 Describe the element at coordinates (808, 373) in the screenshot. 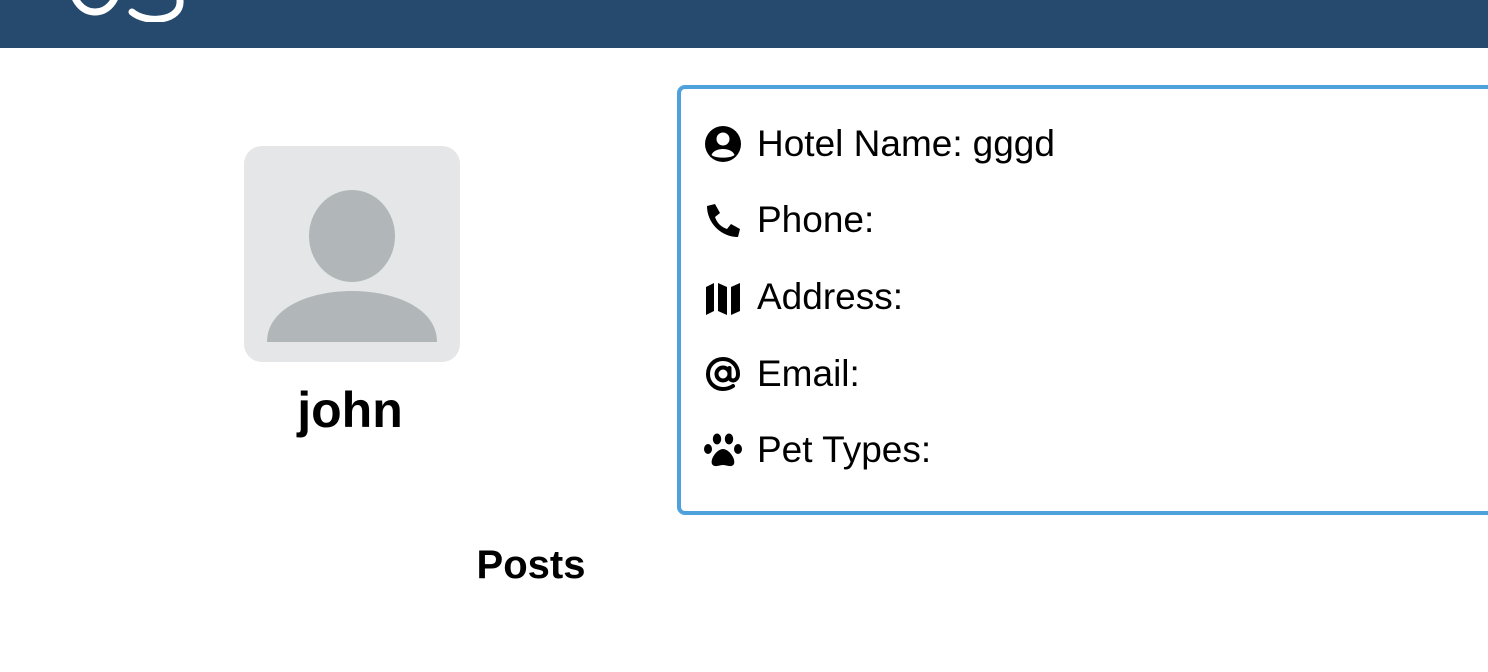

I see `email-label: Email:` at that location.